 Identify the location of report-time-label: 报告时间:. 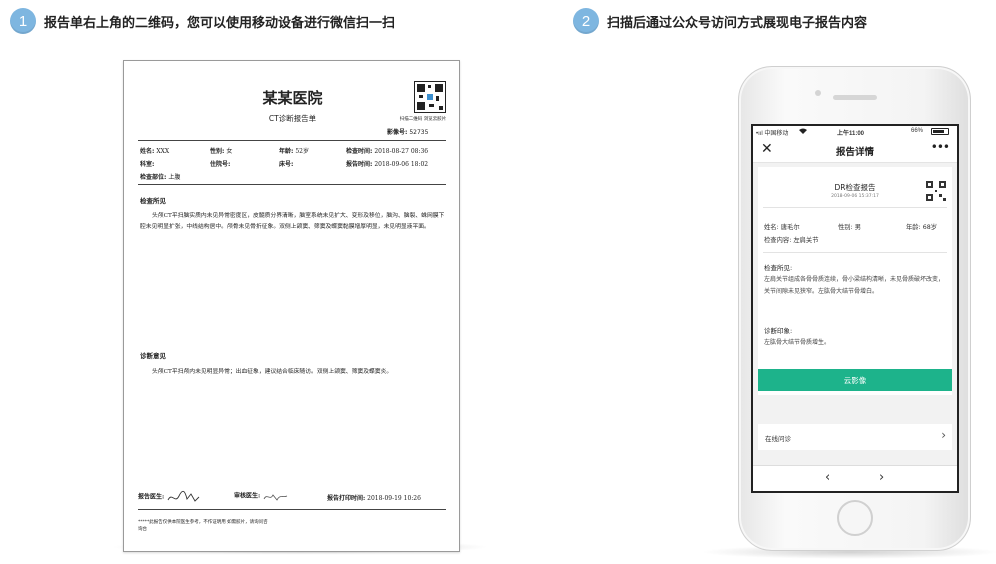
(359, 164).